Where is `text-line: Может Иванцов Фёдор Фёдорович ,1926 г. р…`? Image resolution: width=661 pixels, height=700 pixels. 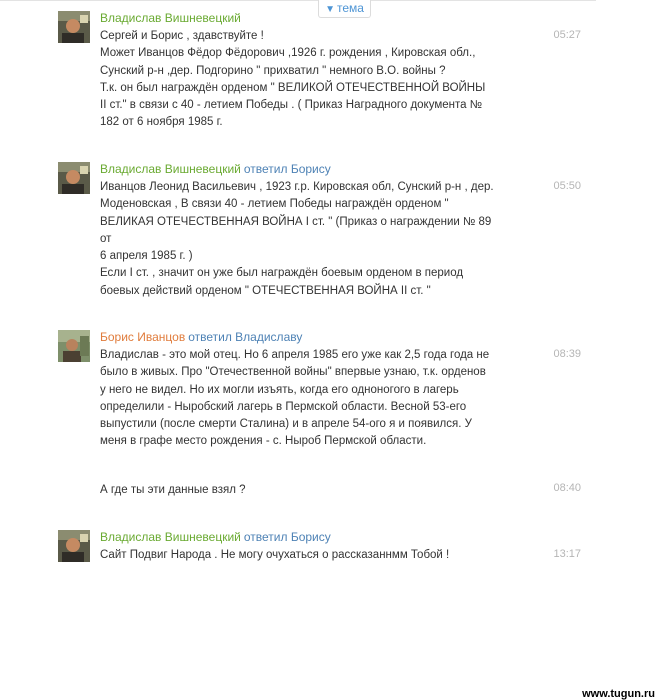
text-line: Может Иванцов Фёдор Фёдорович ,1926 г. р… is located at coordinates (288, 53).